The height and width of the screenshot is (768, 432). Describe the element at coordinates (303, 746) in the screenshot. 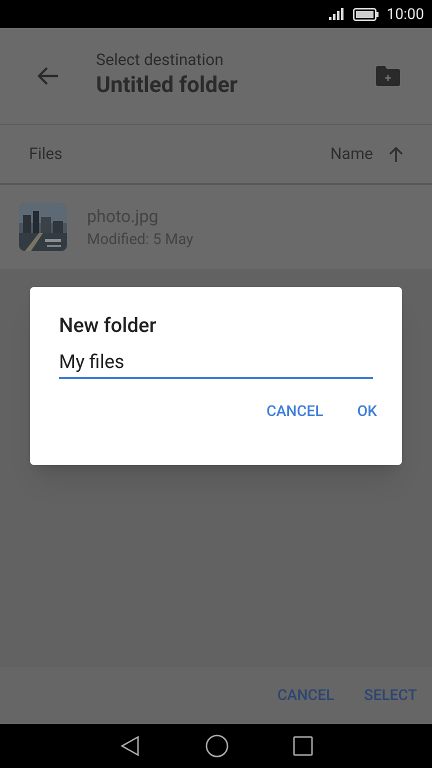

I see `recents-nav-icon` at that location.